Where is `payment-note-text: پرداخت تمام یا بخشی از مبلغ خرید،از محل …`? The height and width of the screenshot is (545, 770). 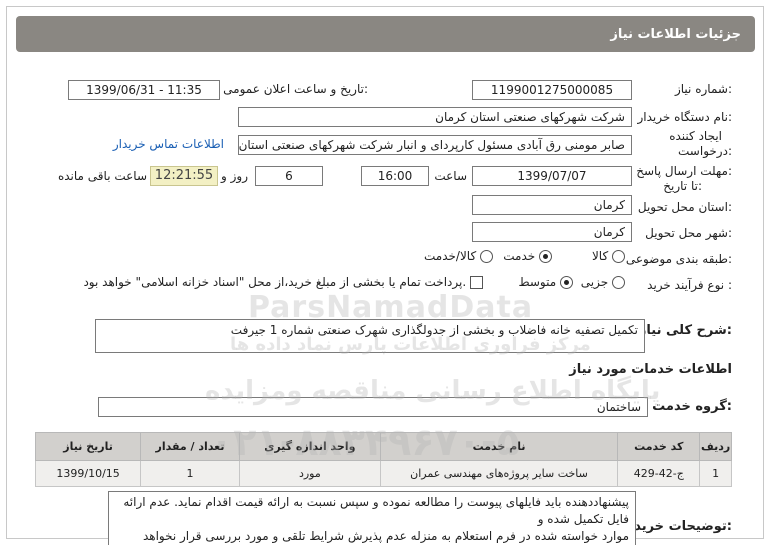
payment-note-text: پرداخت تمام یا بخشی از مبلغ خرید،از محل … is located at coordinates (275, 282).